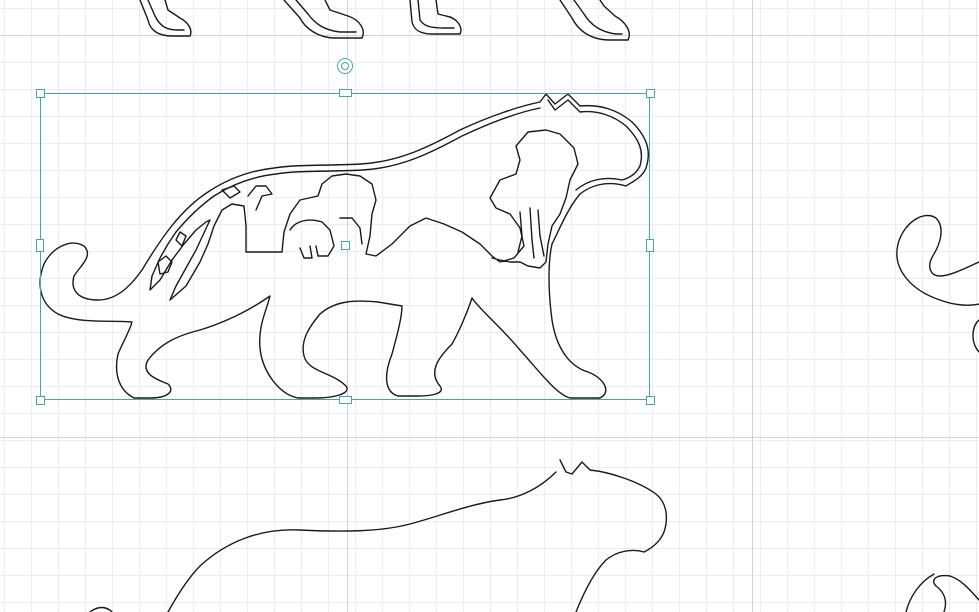 Image resolution: width=979 pixels, height=612 pixels. What do you see at coordinates (345, 400) in the screenshot?
I see `resize-handle-bottom-center` at bounding box center [345, 400].